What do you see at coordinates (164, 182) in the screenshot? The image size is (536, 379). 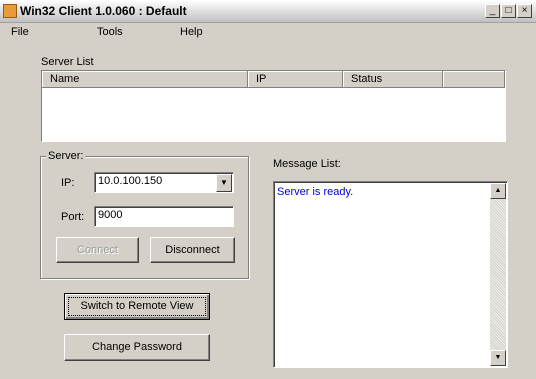 I see `ip-select: 10.0.100.150 ▼` at bounding box center [164, 182].